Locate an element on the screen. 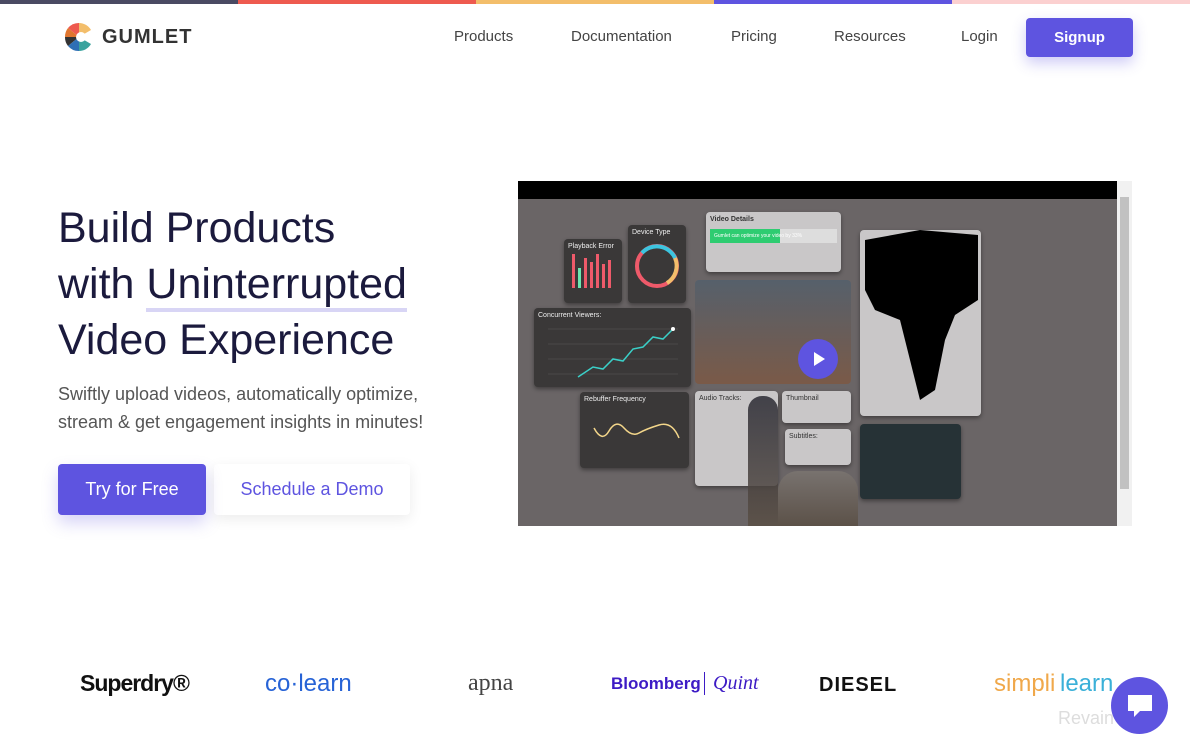 The image size is (1190, 753). nav-pricing: Pricing is located at coordinates (754, 36).